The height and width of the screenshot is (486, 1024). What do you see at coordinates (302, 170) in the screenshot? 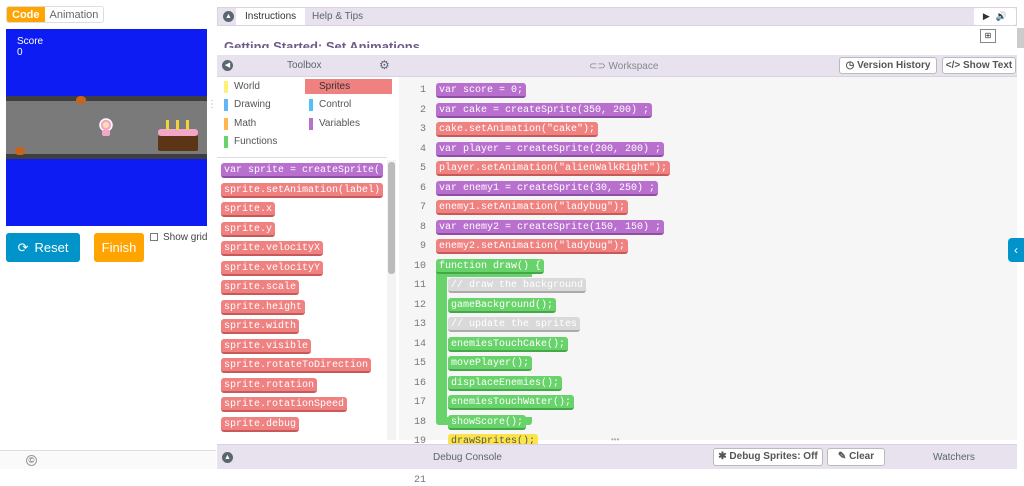
I see `toolbox-block: var sprite = createSprite(` at bounding box center [302, 170].